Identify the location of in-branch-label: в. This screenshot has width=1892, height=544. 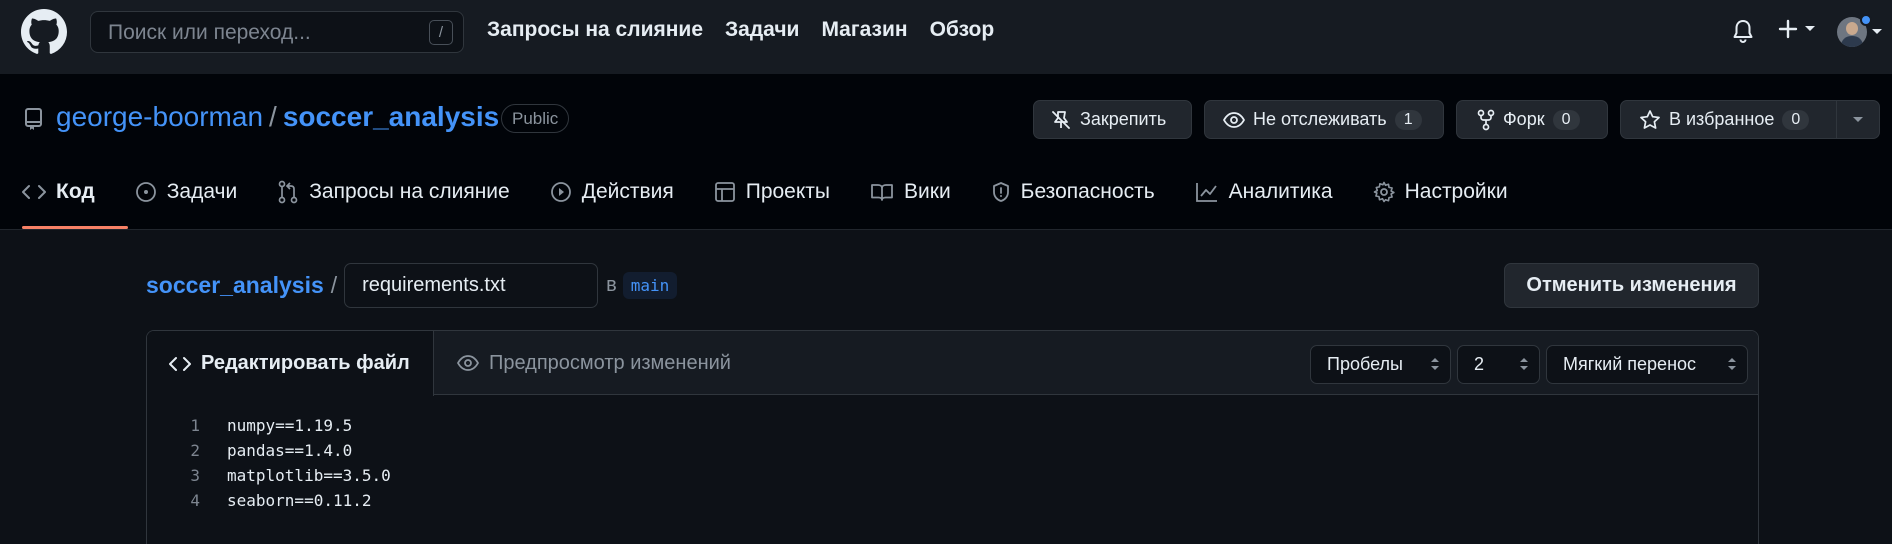
(611, 285).